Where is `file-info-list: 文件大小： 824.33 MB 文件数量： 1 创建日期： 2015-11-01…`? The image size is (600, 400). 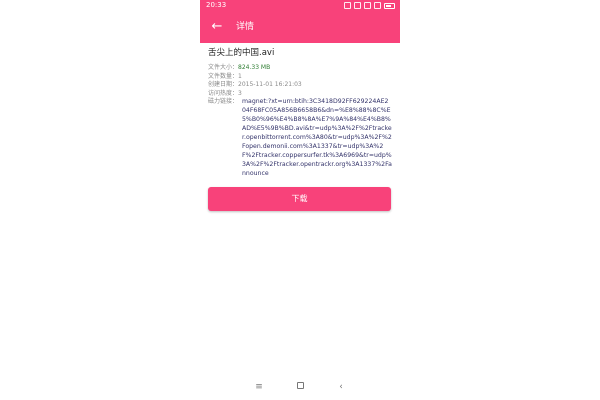
file-info-list: 文件大小： 824.33 MB 文件数量： 1 创建日期： 2015-11-01… is located at coordinates (301, 121).